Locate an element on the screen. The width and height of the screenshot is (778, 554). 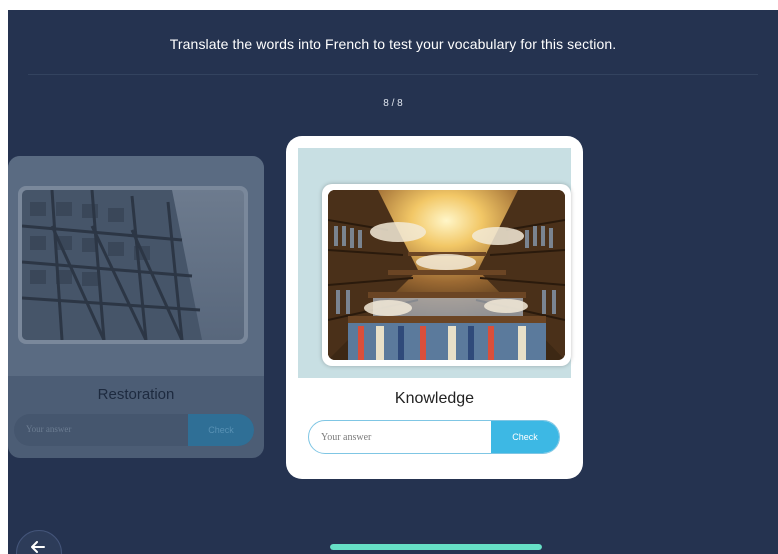
back-button is located at coordinates (39, 542).